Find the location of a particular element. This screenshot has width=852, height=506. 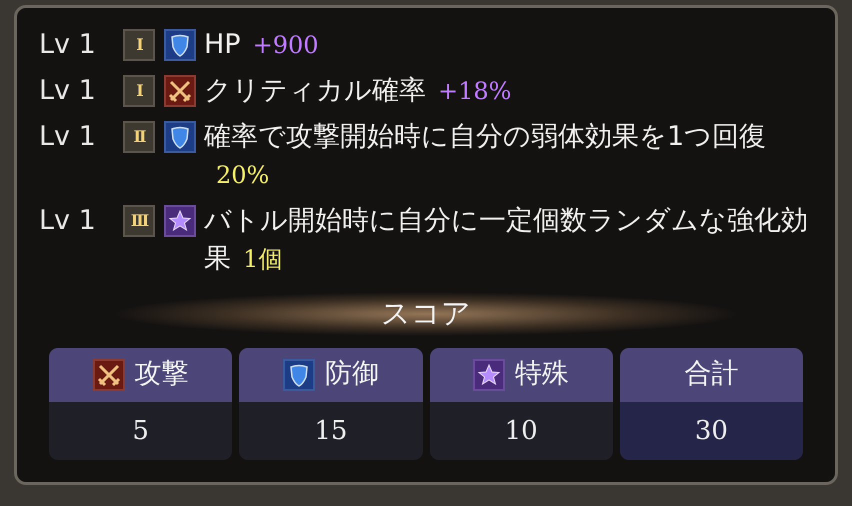

score-value: 10 is located at coordinates (521, 431).